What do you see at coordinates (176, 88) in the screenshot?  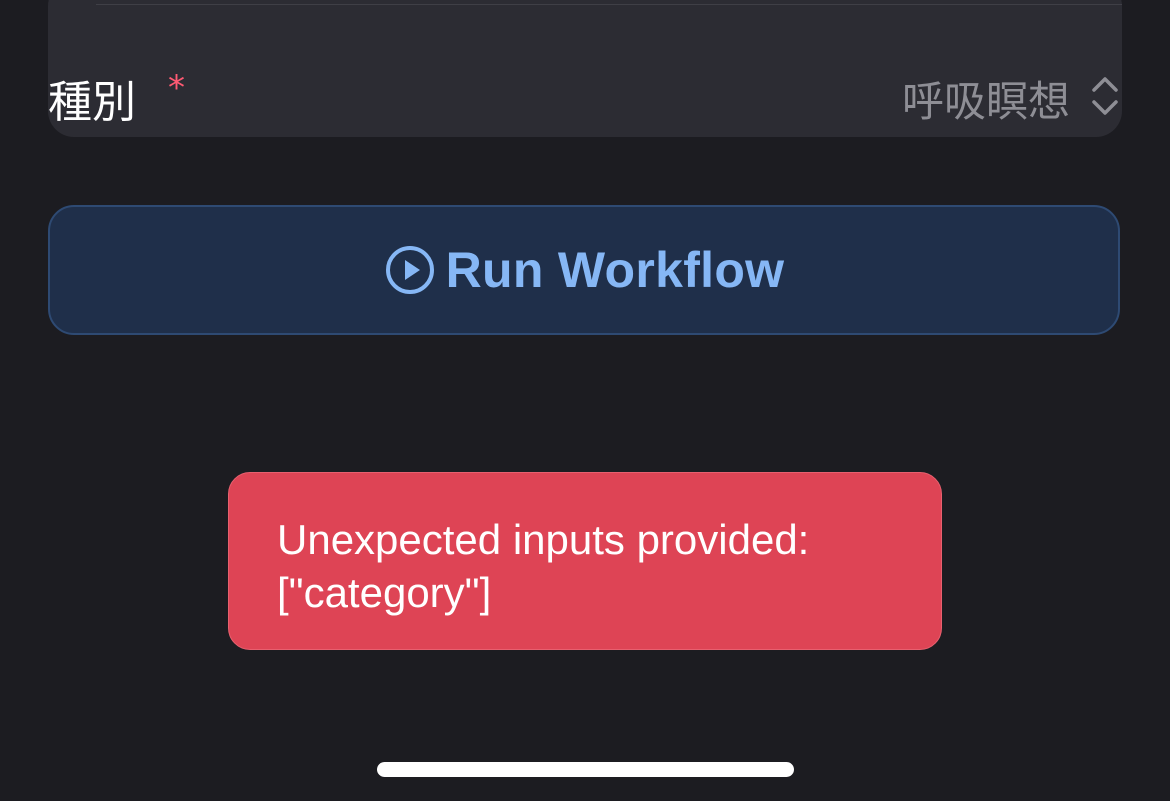 I see `required-mark: *` at bounding box center [176, 88].